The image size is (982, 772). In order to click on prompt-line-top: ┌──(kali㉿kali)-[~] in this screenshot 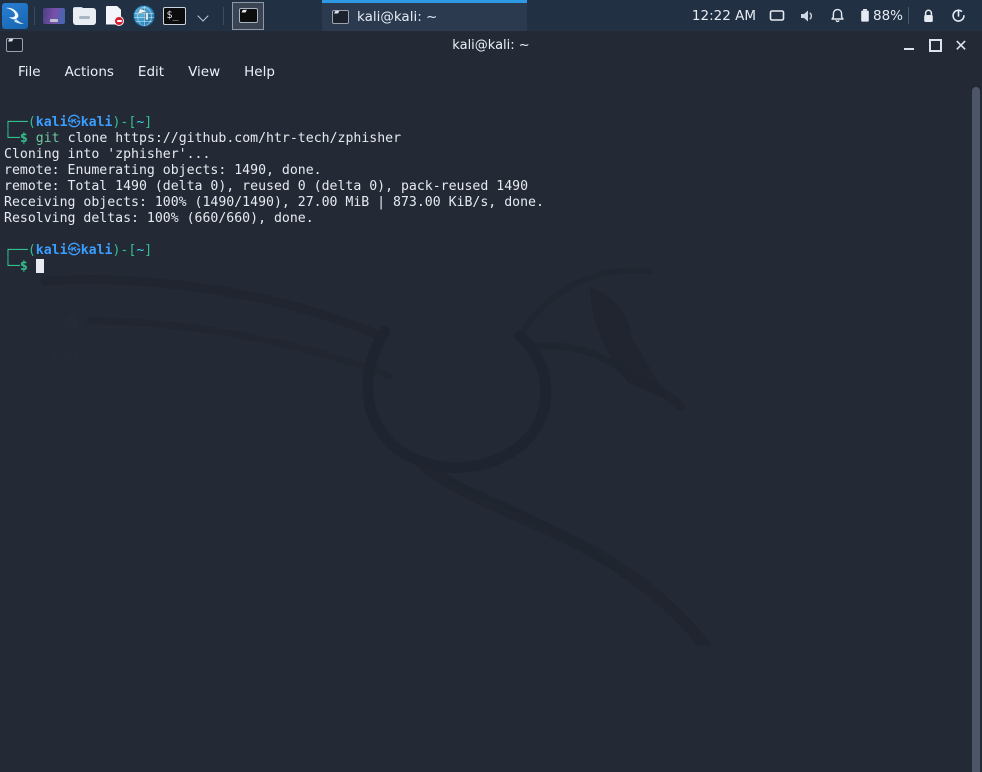, I will do `click(78, 122)`.